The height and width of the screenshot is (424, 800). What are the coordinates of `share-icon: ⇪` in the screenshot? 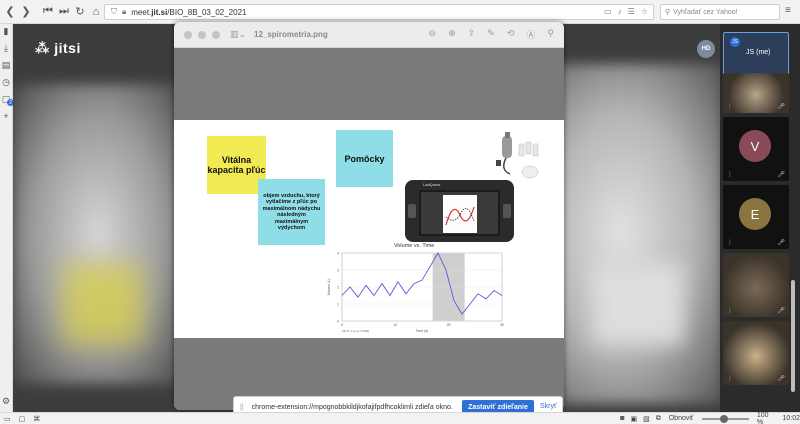 It's located at (472, 34).